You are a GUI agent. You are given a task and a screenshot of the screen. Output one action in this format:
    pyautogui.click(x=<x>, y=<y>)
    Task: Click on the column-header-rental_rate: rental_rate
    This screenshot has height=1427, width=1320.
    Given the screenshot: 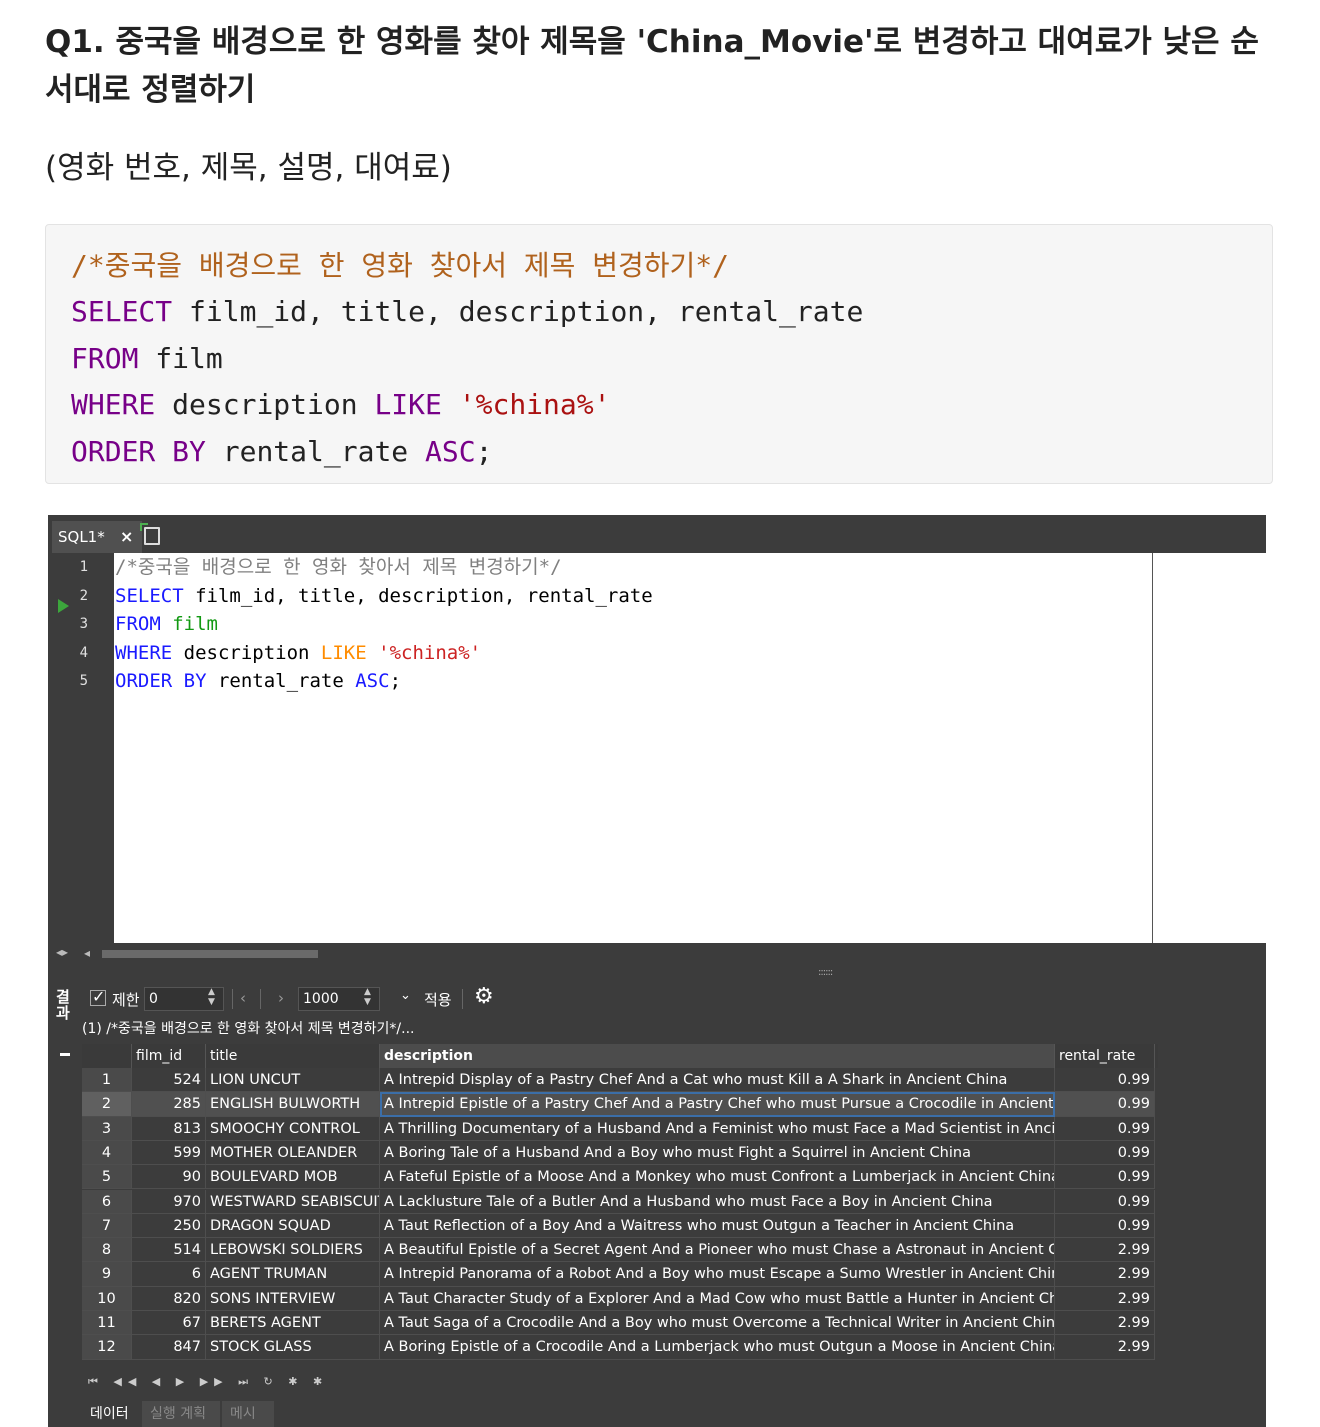 What is the action you would take?
    pyautogui.click(x=1105, y=1056)
    